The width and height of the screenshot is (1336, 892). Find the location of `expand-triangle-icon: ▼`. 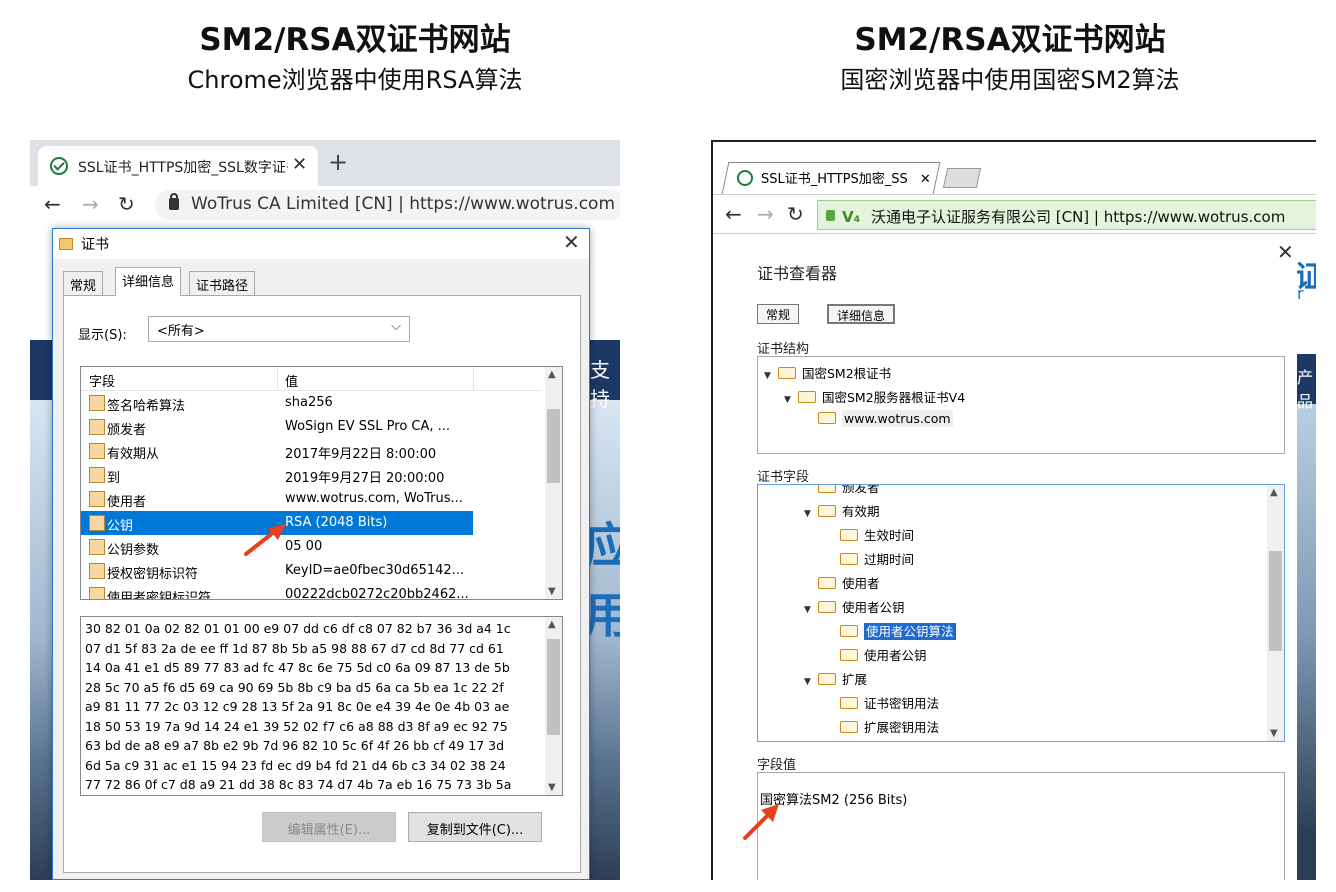

expand-triangle-icon: ▼ is located at coordinates (807, 610).